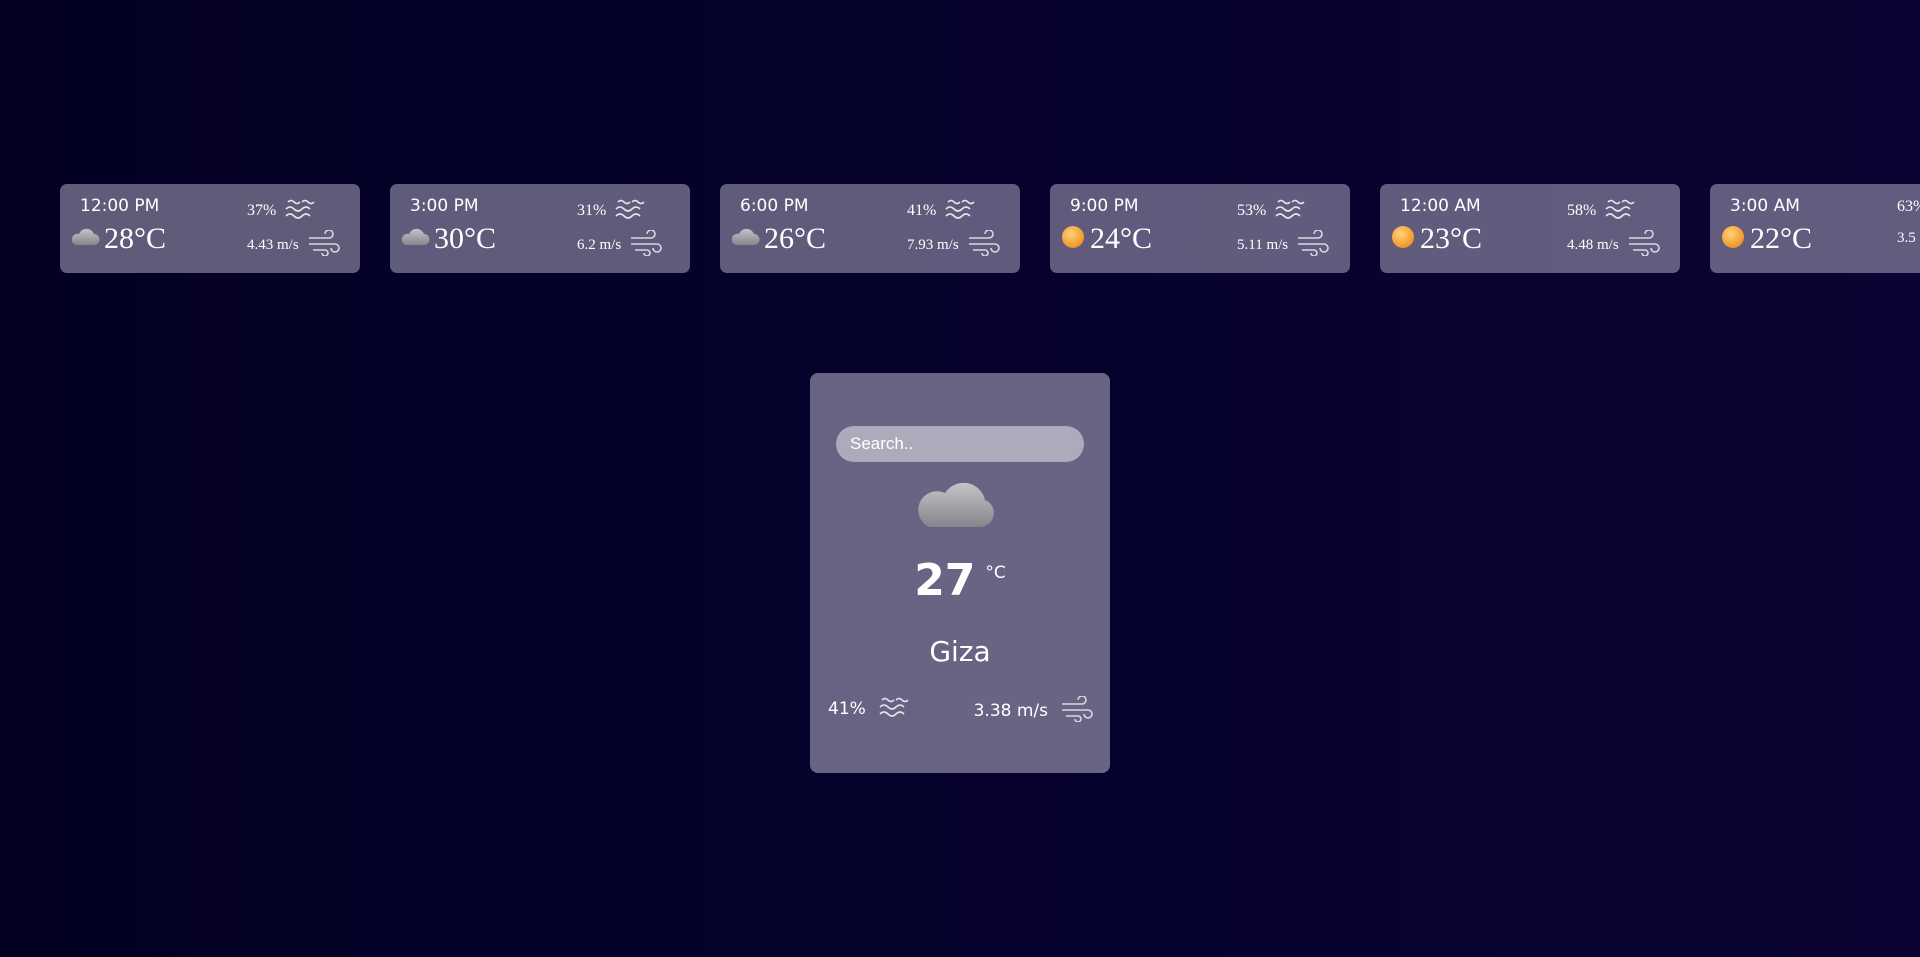  Describe the element at coordinates (933, 244) in the screenshot. I see `wind-value: 7.93 m/s` at that location.